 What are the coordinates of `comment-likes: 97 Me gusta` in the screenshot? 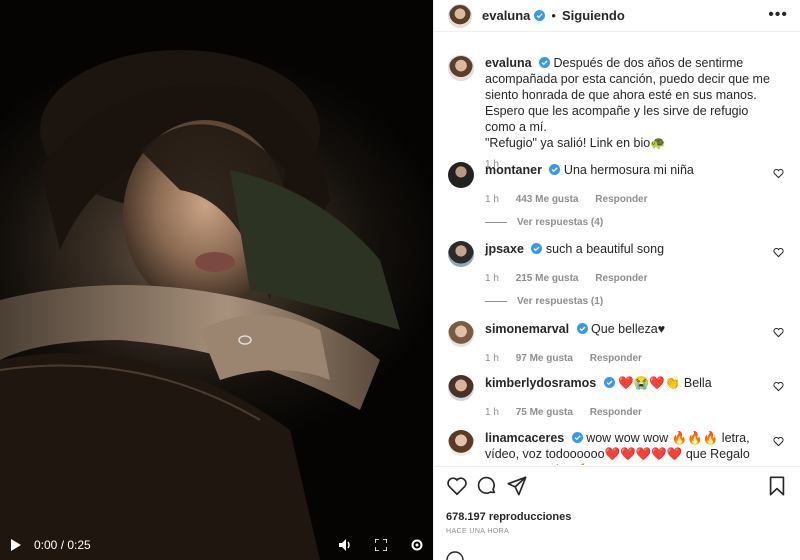 It's located at (544, 358).